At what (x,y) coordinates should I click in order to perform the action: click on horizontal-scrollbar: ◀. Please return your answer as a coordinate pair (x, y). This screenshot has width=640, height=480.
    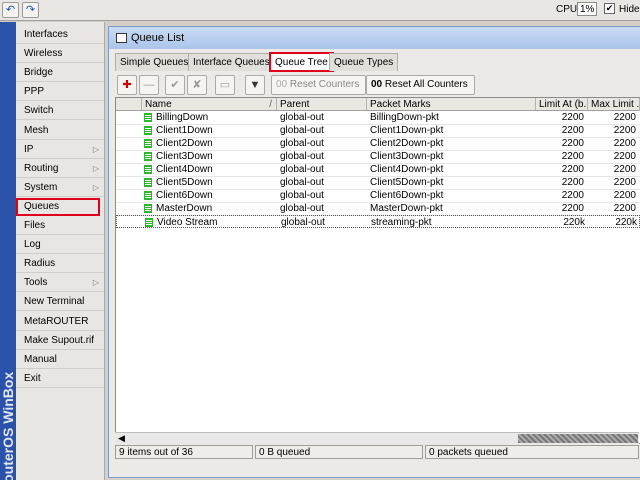
    Looking at the image, I should click on (377, 438).